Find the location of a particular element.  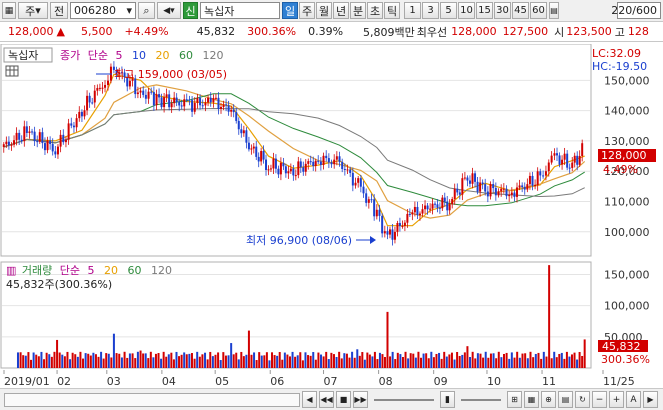

low-note: 최저 96,900 (08/06) is located at coordinates (299, 240).